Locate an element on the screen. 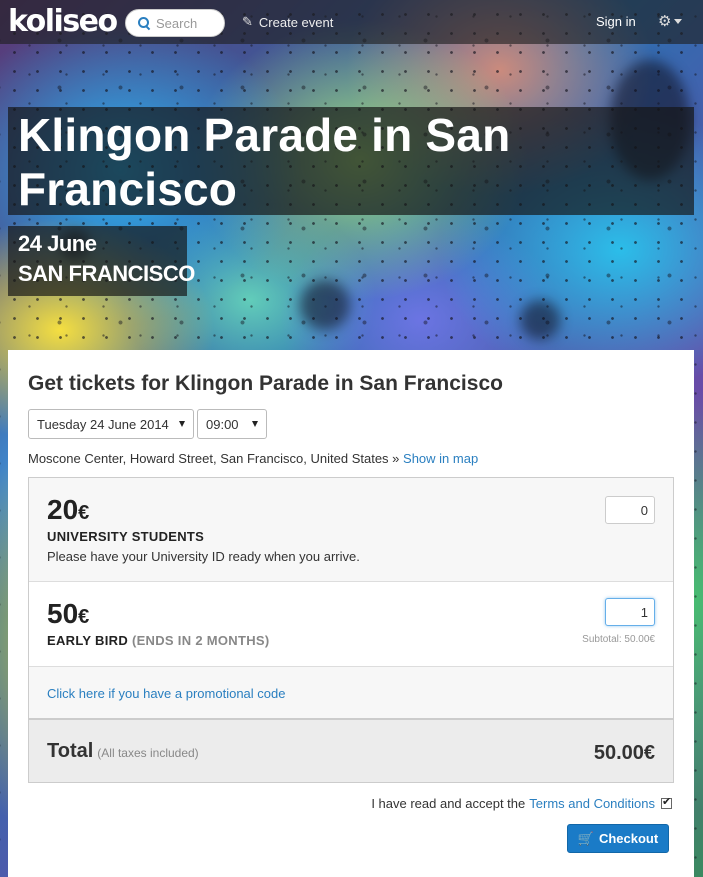 The image size is (703, 877). ticket-name-note: (ENDS IN 2 MONTHS) is located at coordinates (200, 640).